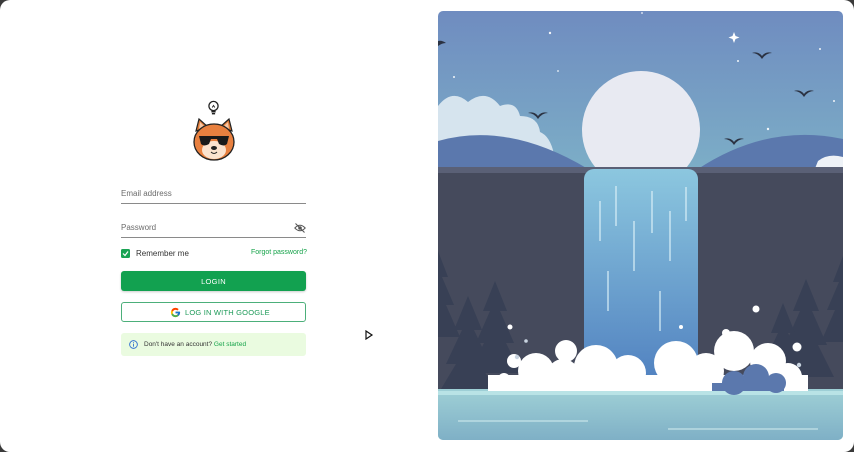  I want to click on get-started-link: Get started, so click(230, 344).